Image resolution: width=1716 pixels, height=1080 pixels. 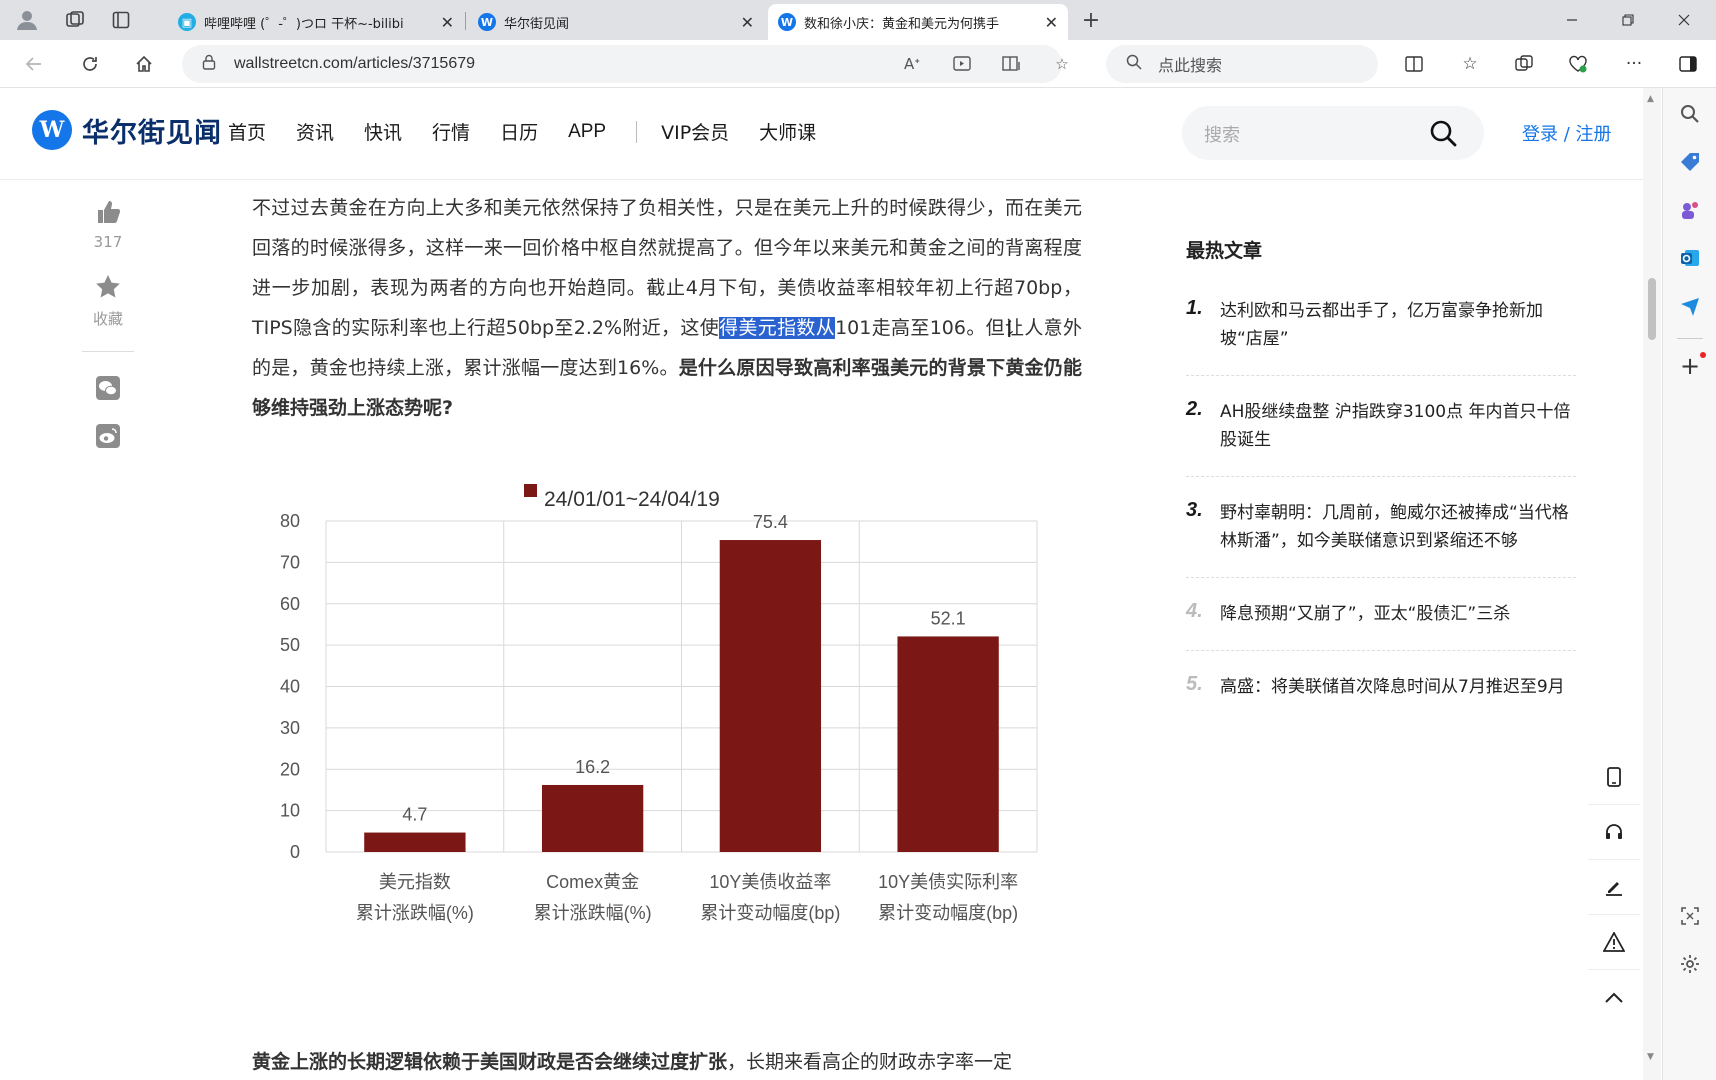 What do you see at coordinates (1650, 1057) in the screenshot?
I see `scroll-down-arrow-icon: ▼` at bounding box center [1650, 1057].